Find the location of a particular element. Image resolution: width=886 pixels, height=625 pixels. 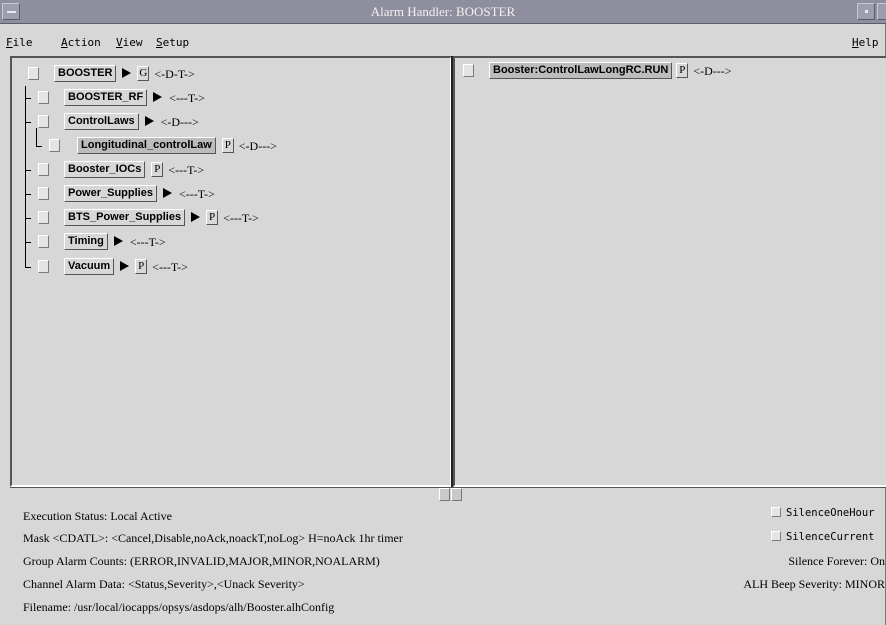

group-button: BOOSTER_RF is located at coordinates (106, 97).